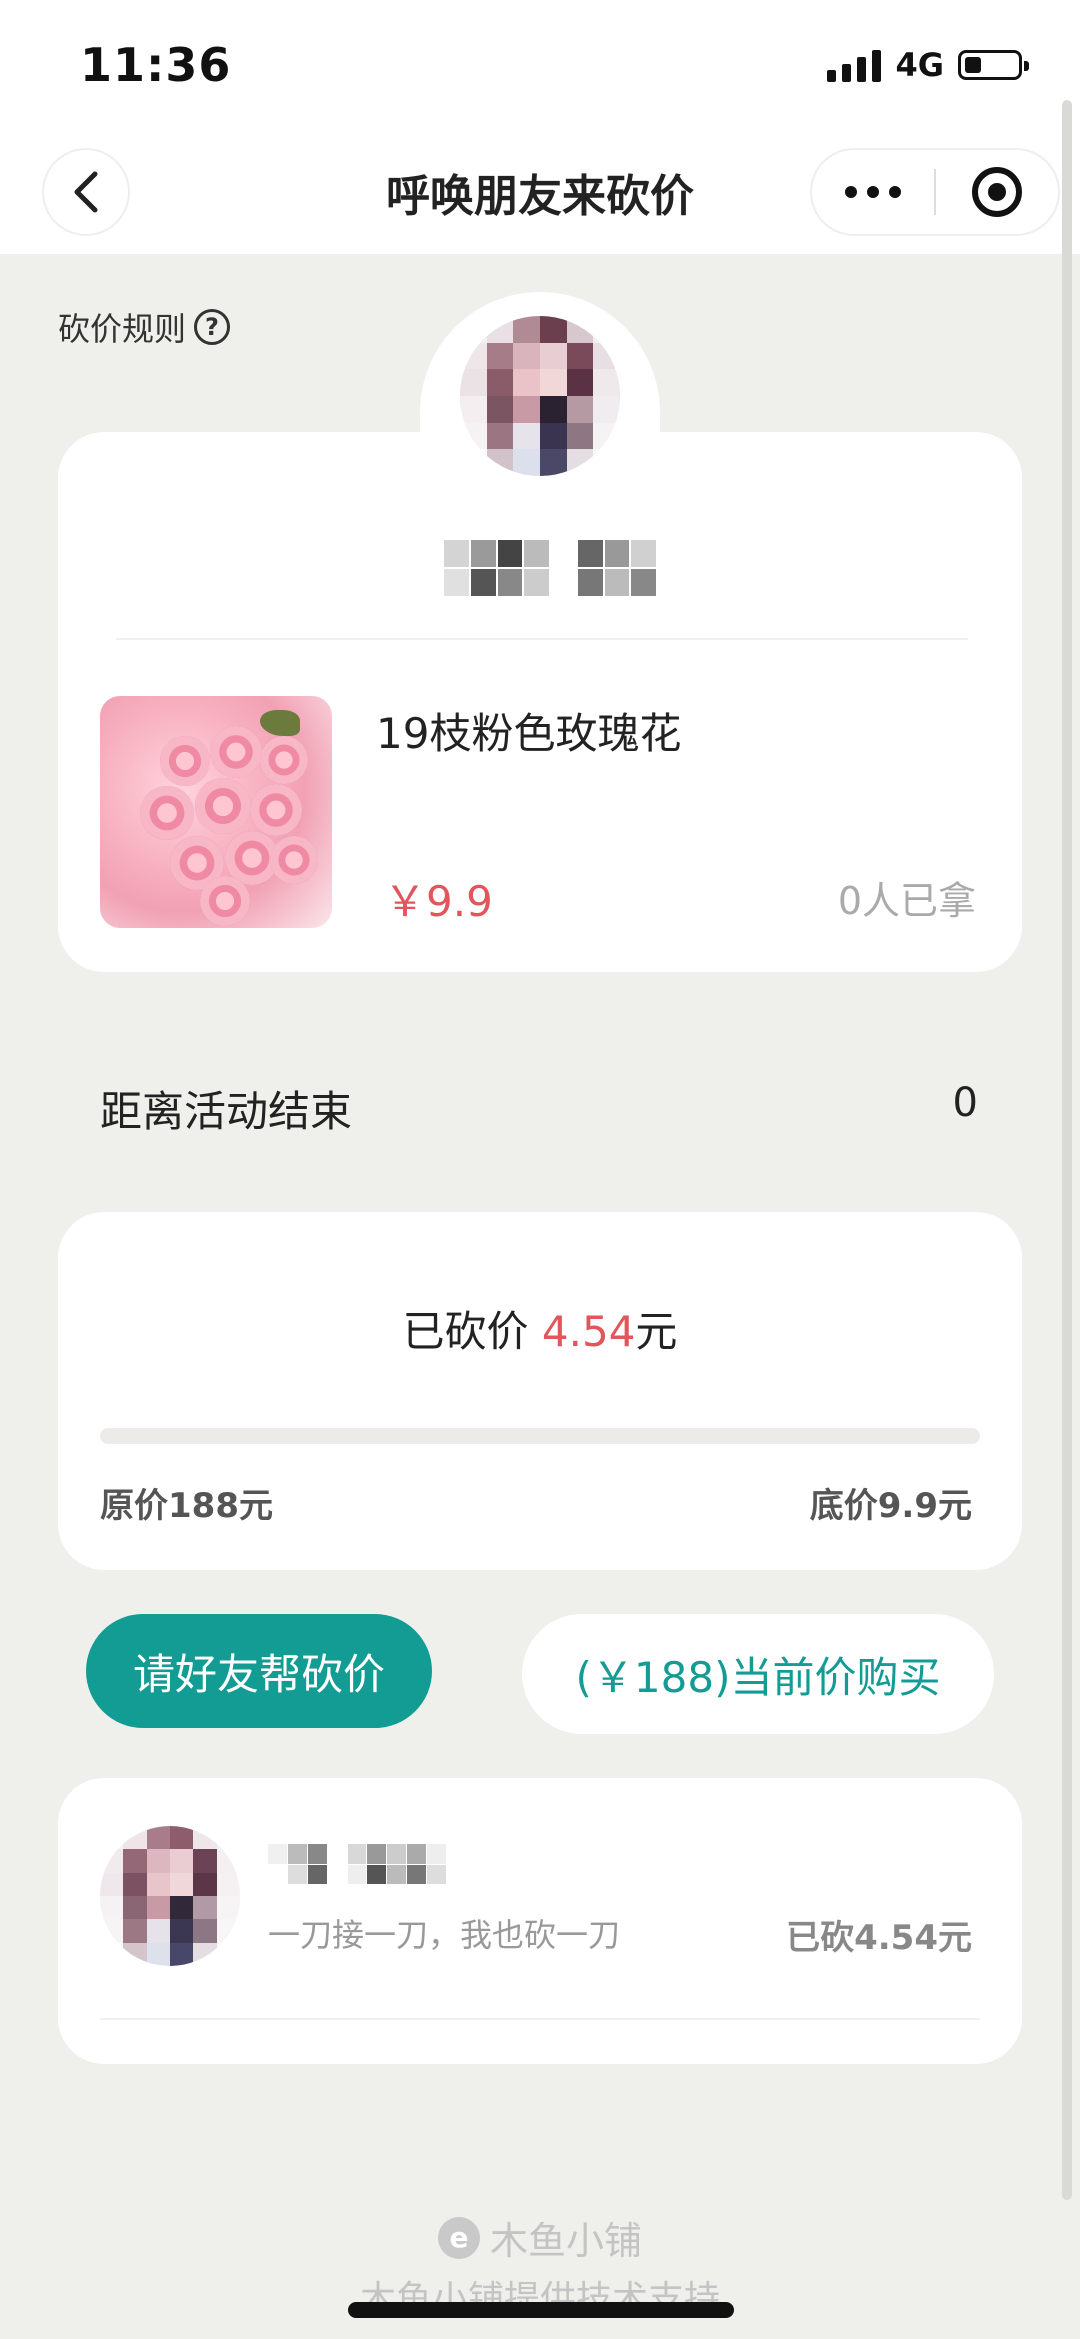 This screenshot has width=1080, height=2339. I want to click on status-indicators: 4G, so click(928, 65).